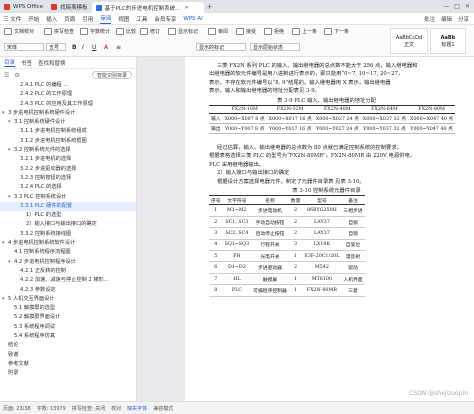 This screenshot has width=474, height=414. Describe the element at coordinates (68, 215) in the screenshot. I see `toc-item: 1）PLC 的选型` at that location.